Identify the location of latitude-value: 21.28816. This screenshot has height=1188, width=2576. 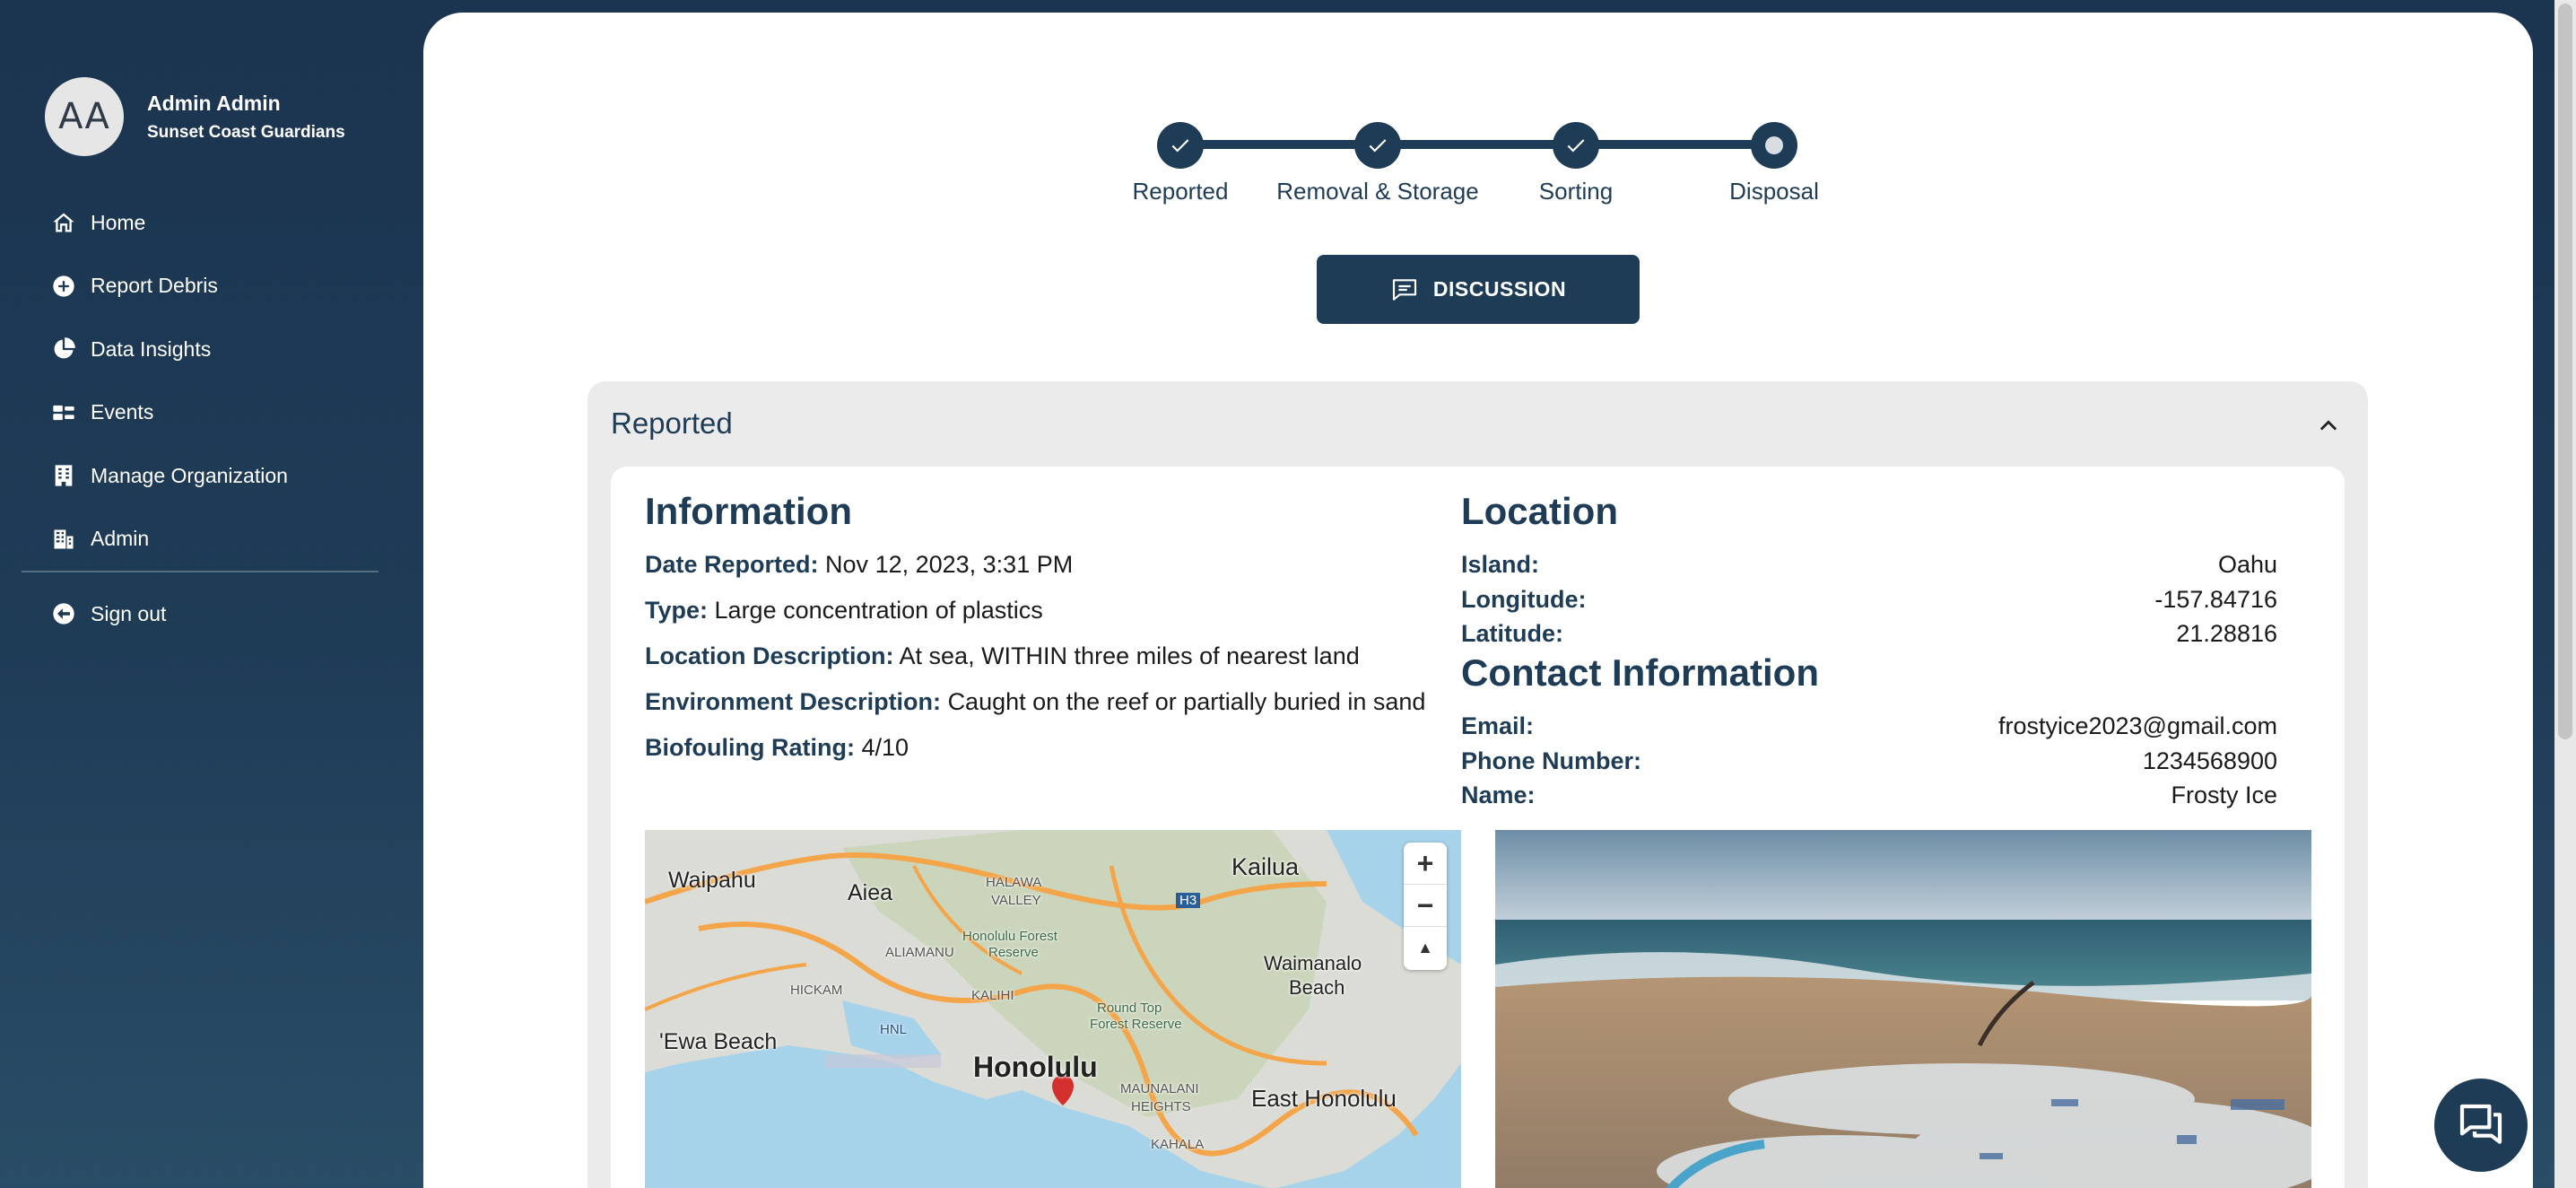
(2226, 633).